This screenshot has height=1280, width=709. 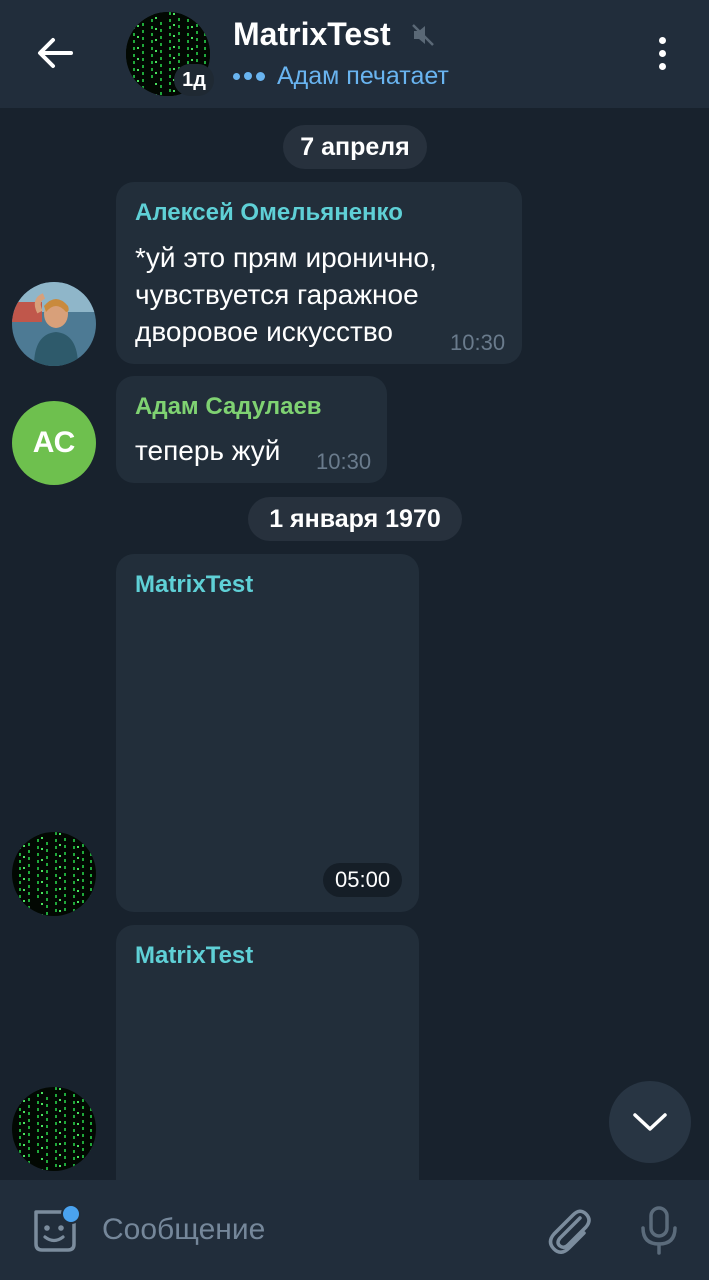 I want to click on more-menu-button, so click(x=662, y=53).